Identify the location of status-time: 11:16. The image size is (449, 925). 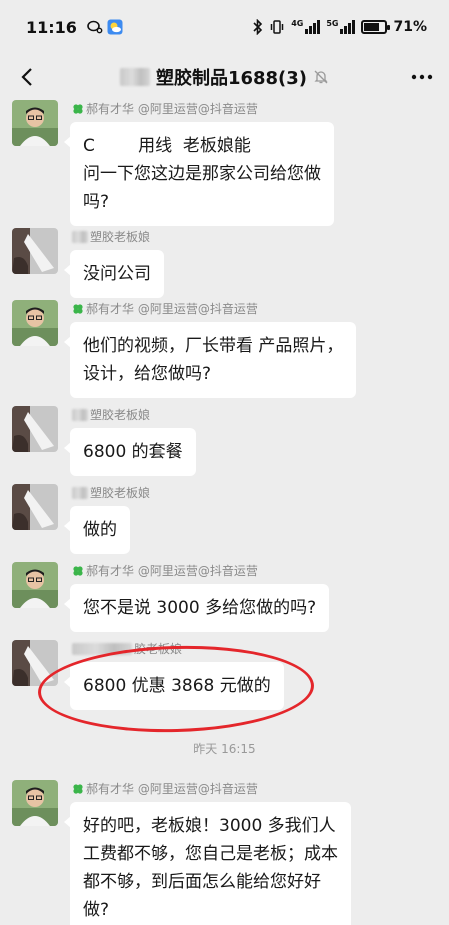
(51, 27).